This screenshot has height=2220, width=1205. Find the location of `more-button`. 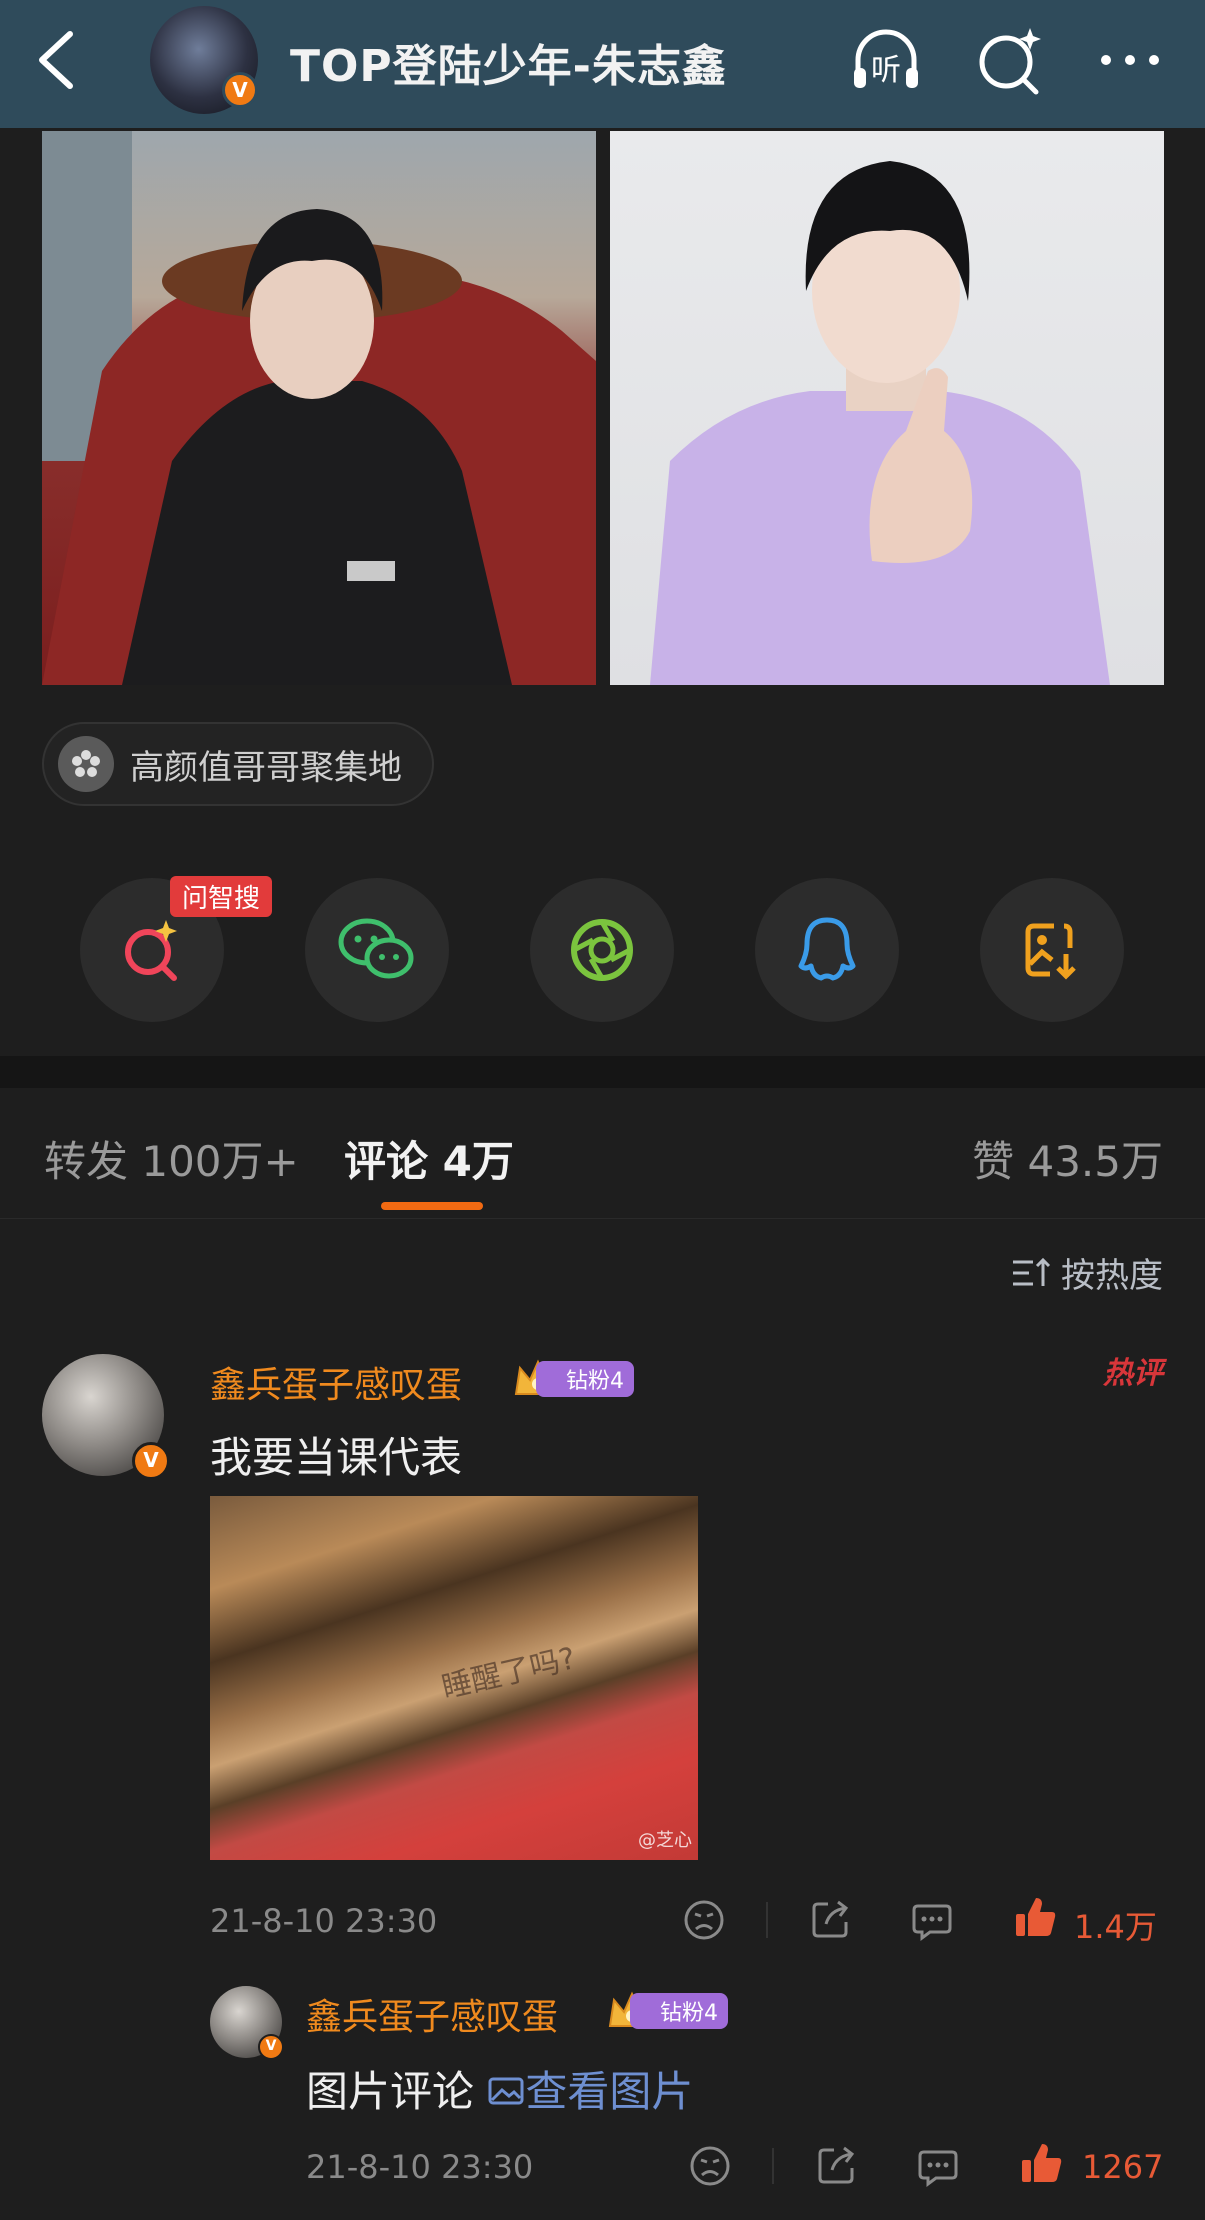

more-button is located at coordinates (1130, 60).